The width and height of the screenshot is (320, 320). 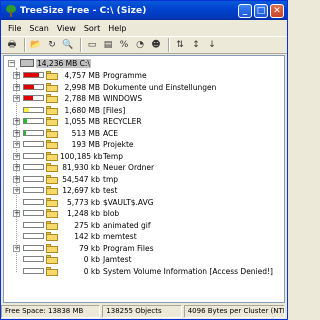 I want to click on menu-file: File, so click(x=14, y=28).